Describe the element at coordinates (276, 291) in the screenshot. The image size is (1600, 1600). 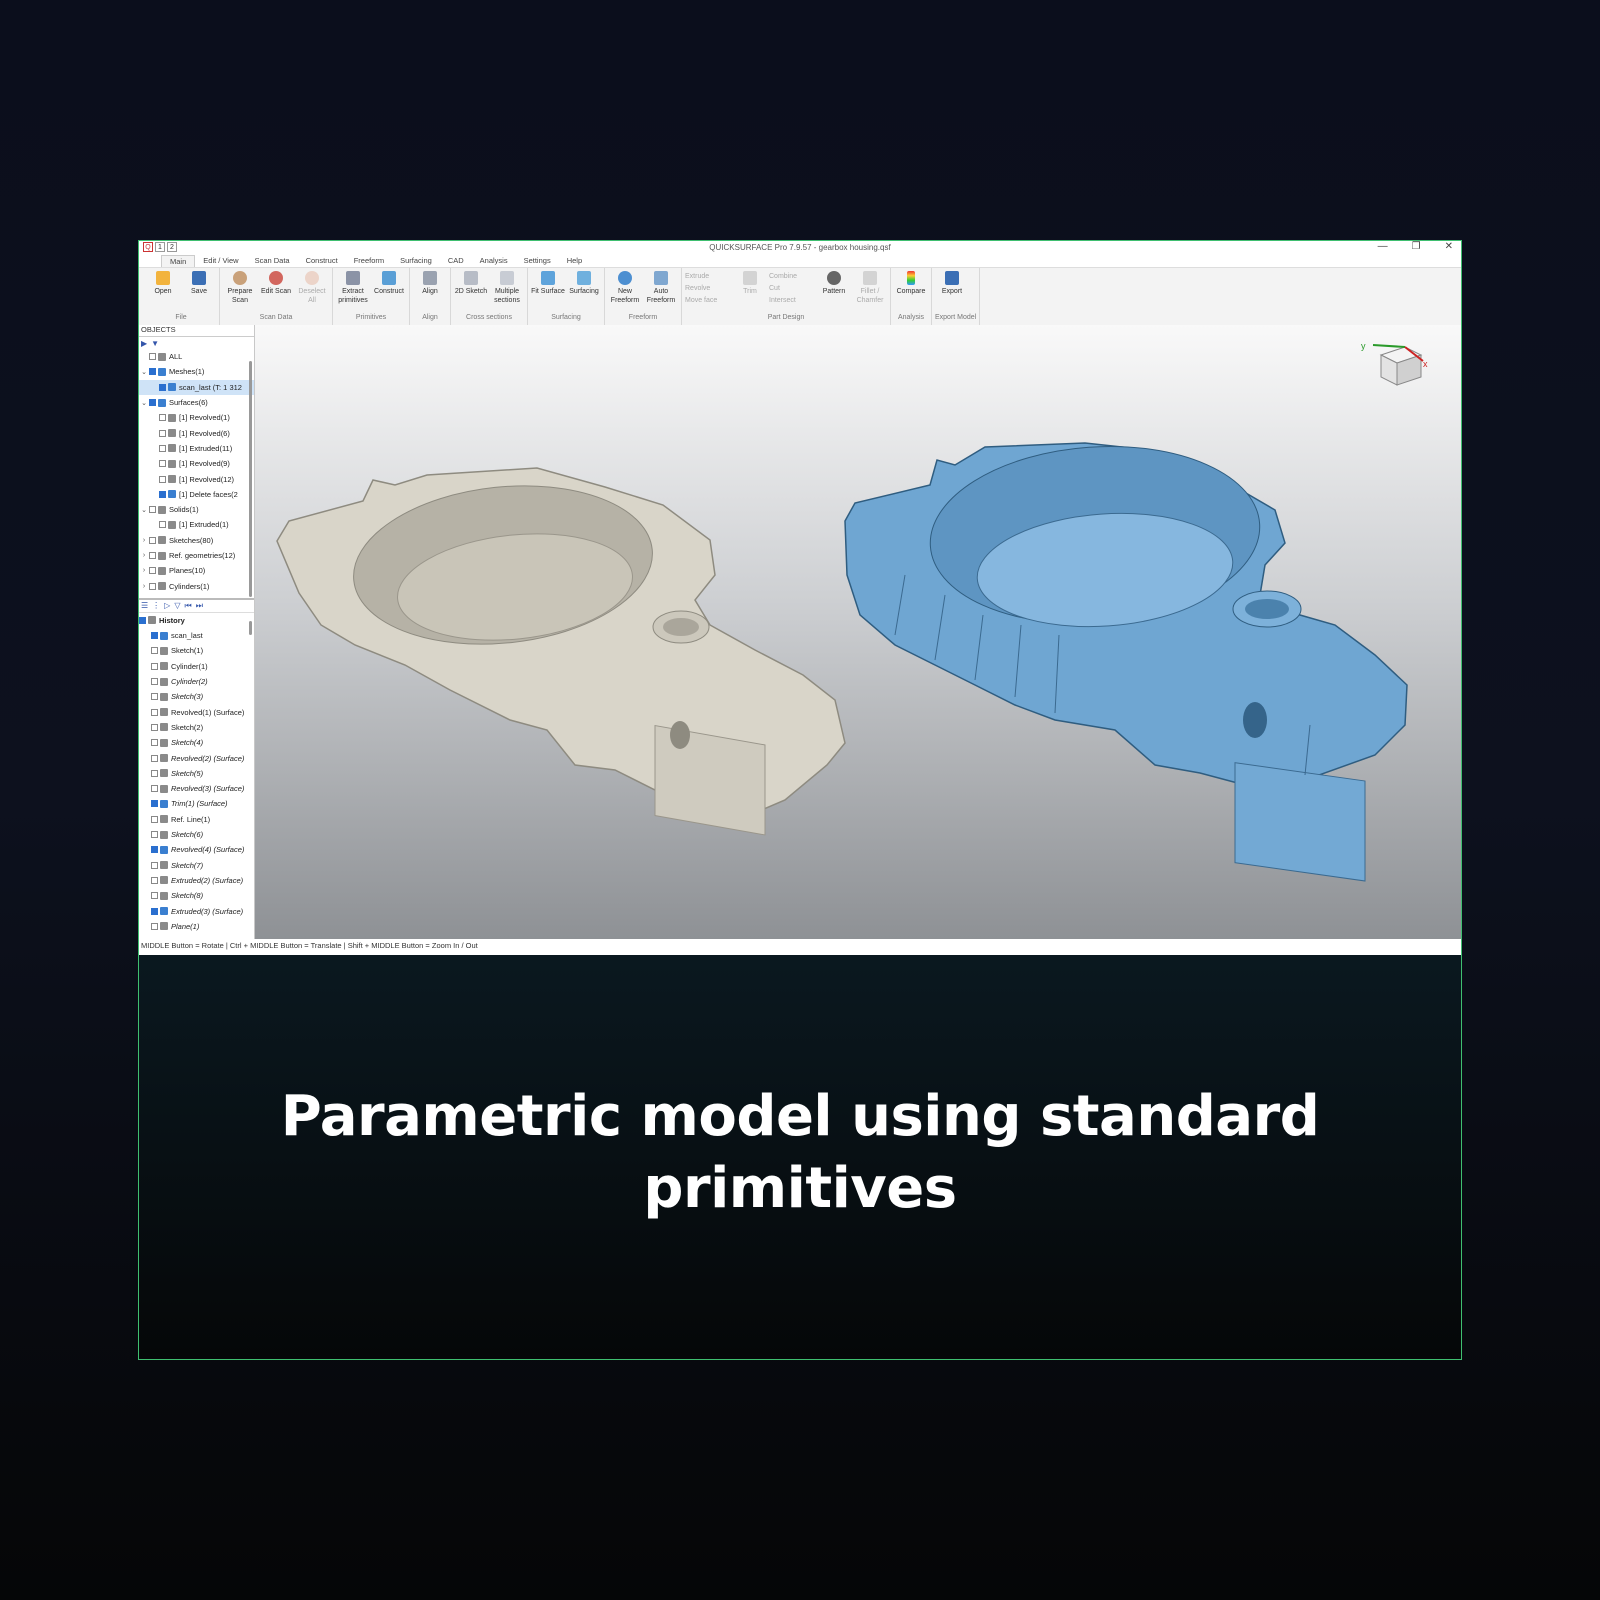
I see `edit-scan-button: Edit Scan` at that location.